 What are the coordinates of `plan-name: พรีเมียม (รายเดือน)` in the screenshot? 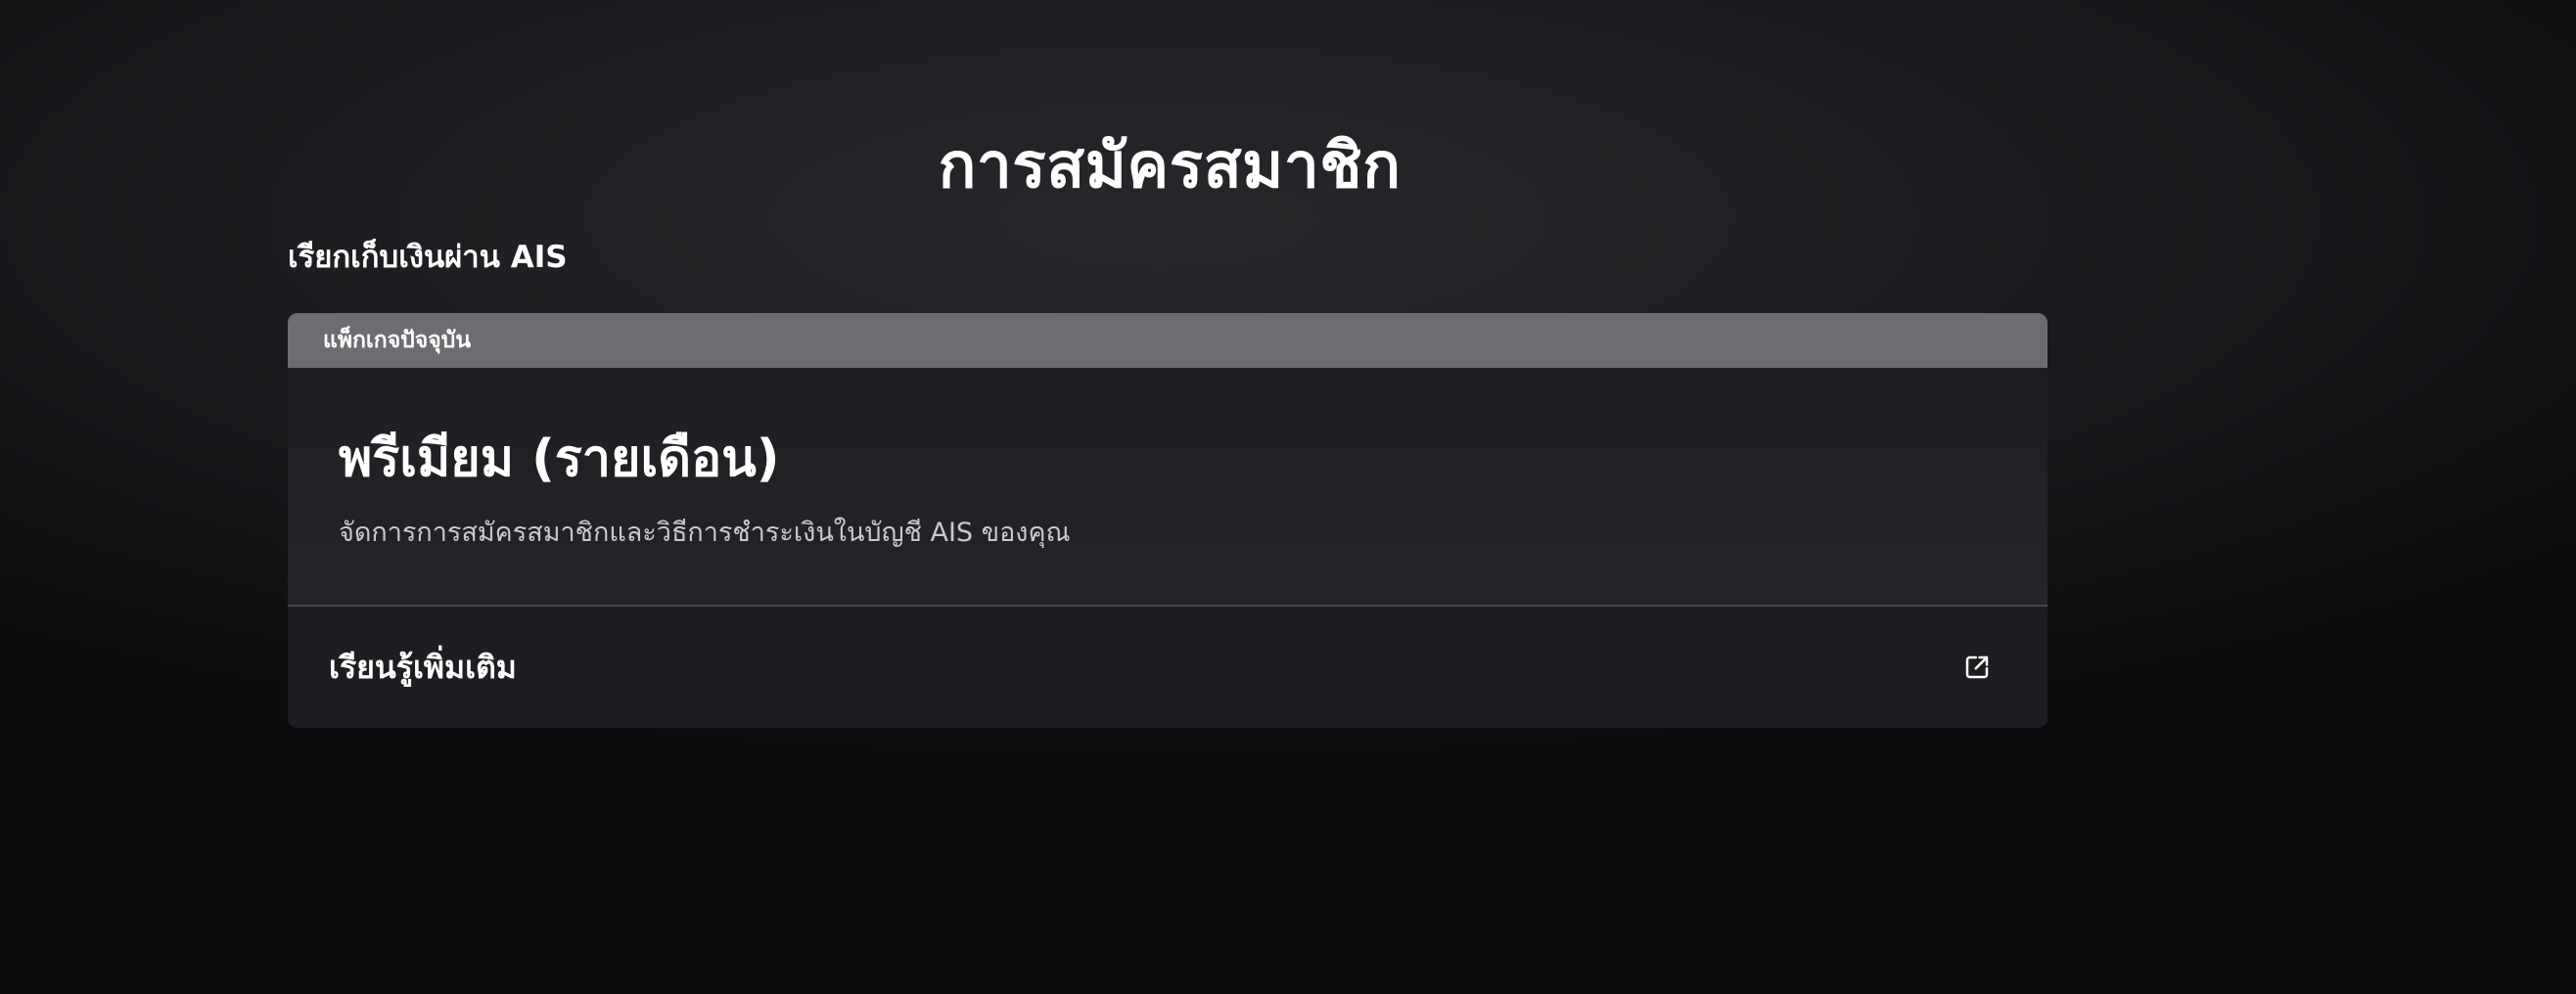 It's located at (559, 459).